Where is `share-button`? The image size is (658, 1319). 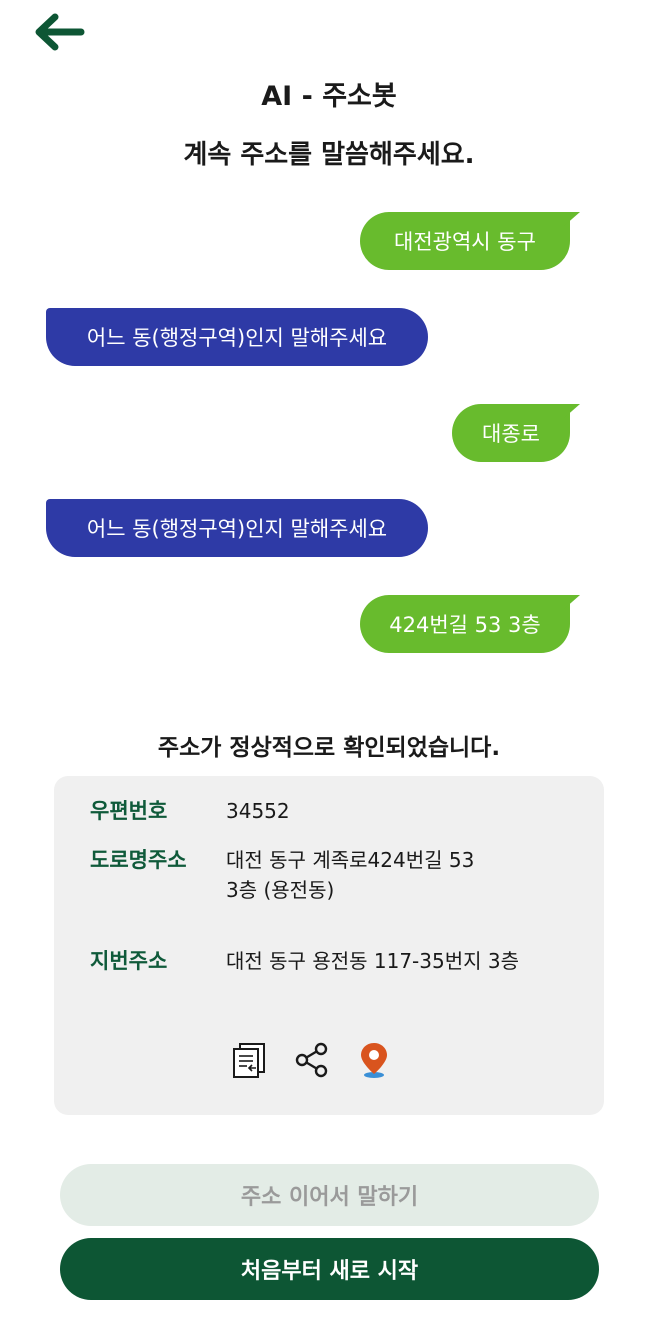 share-button is located at coordinates (312, 1060).